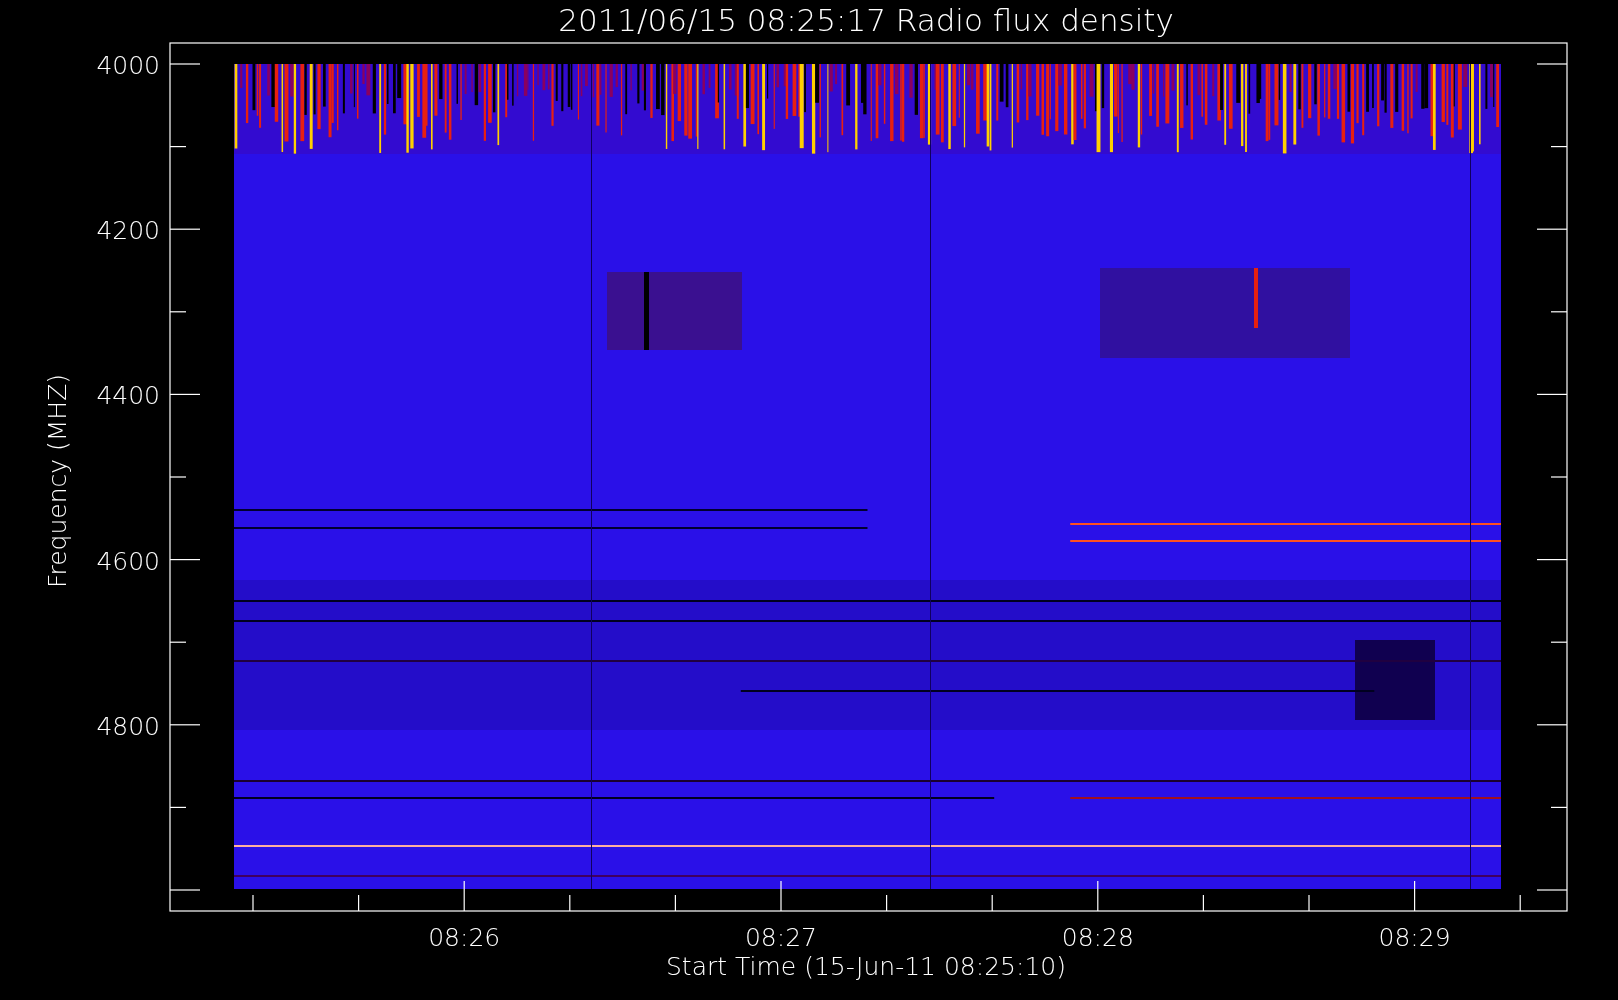 The height and width of the screenshot is (1000, 1618). I want to click on y-tick-label: 4200, so click(128, 231).